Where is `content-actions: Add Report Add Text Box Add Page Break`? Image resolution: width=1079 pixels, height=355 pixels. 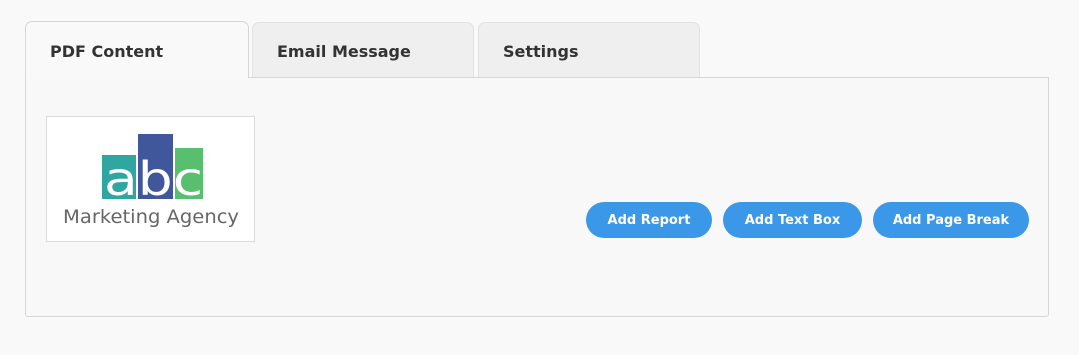
content-actions: Add Report Add Text Box Add Page Break is located at coordinates (807, 220).